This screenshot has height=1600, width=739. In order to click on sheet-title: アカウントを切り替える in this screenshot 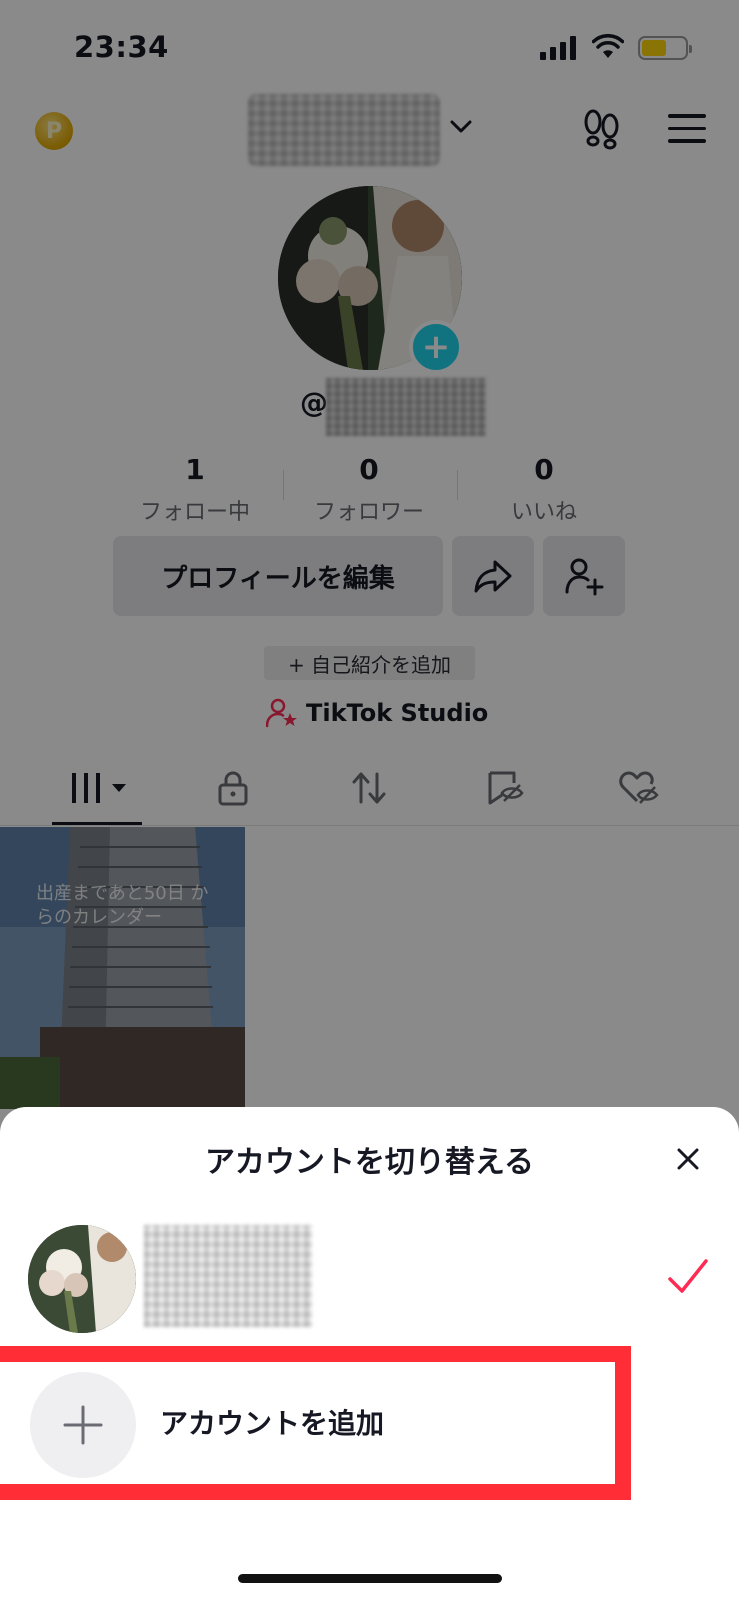, I will do `click(369, 1162)`.